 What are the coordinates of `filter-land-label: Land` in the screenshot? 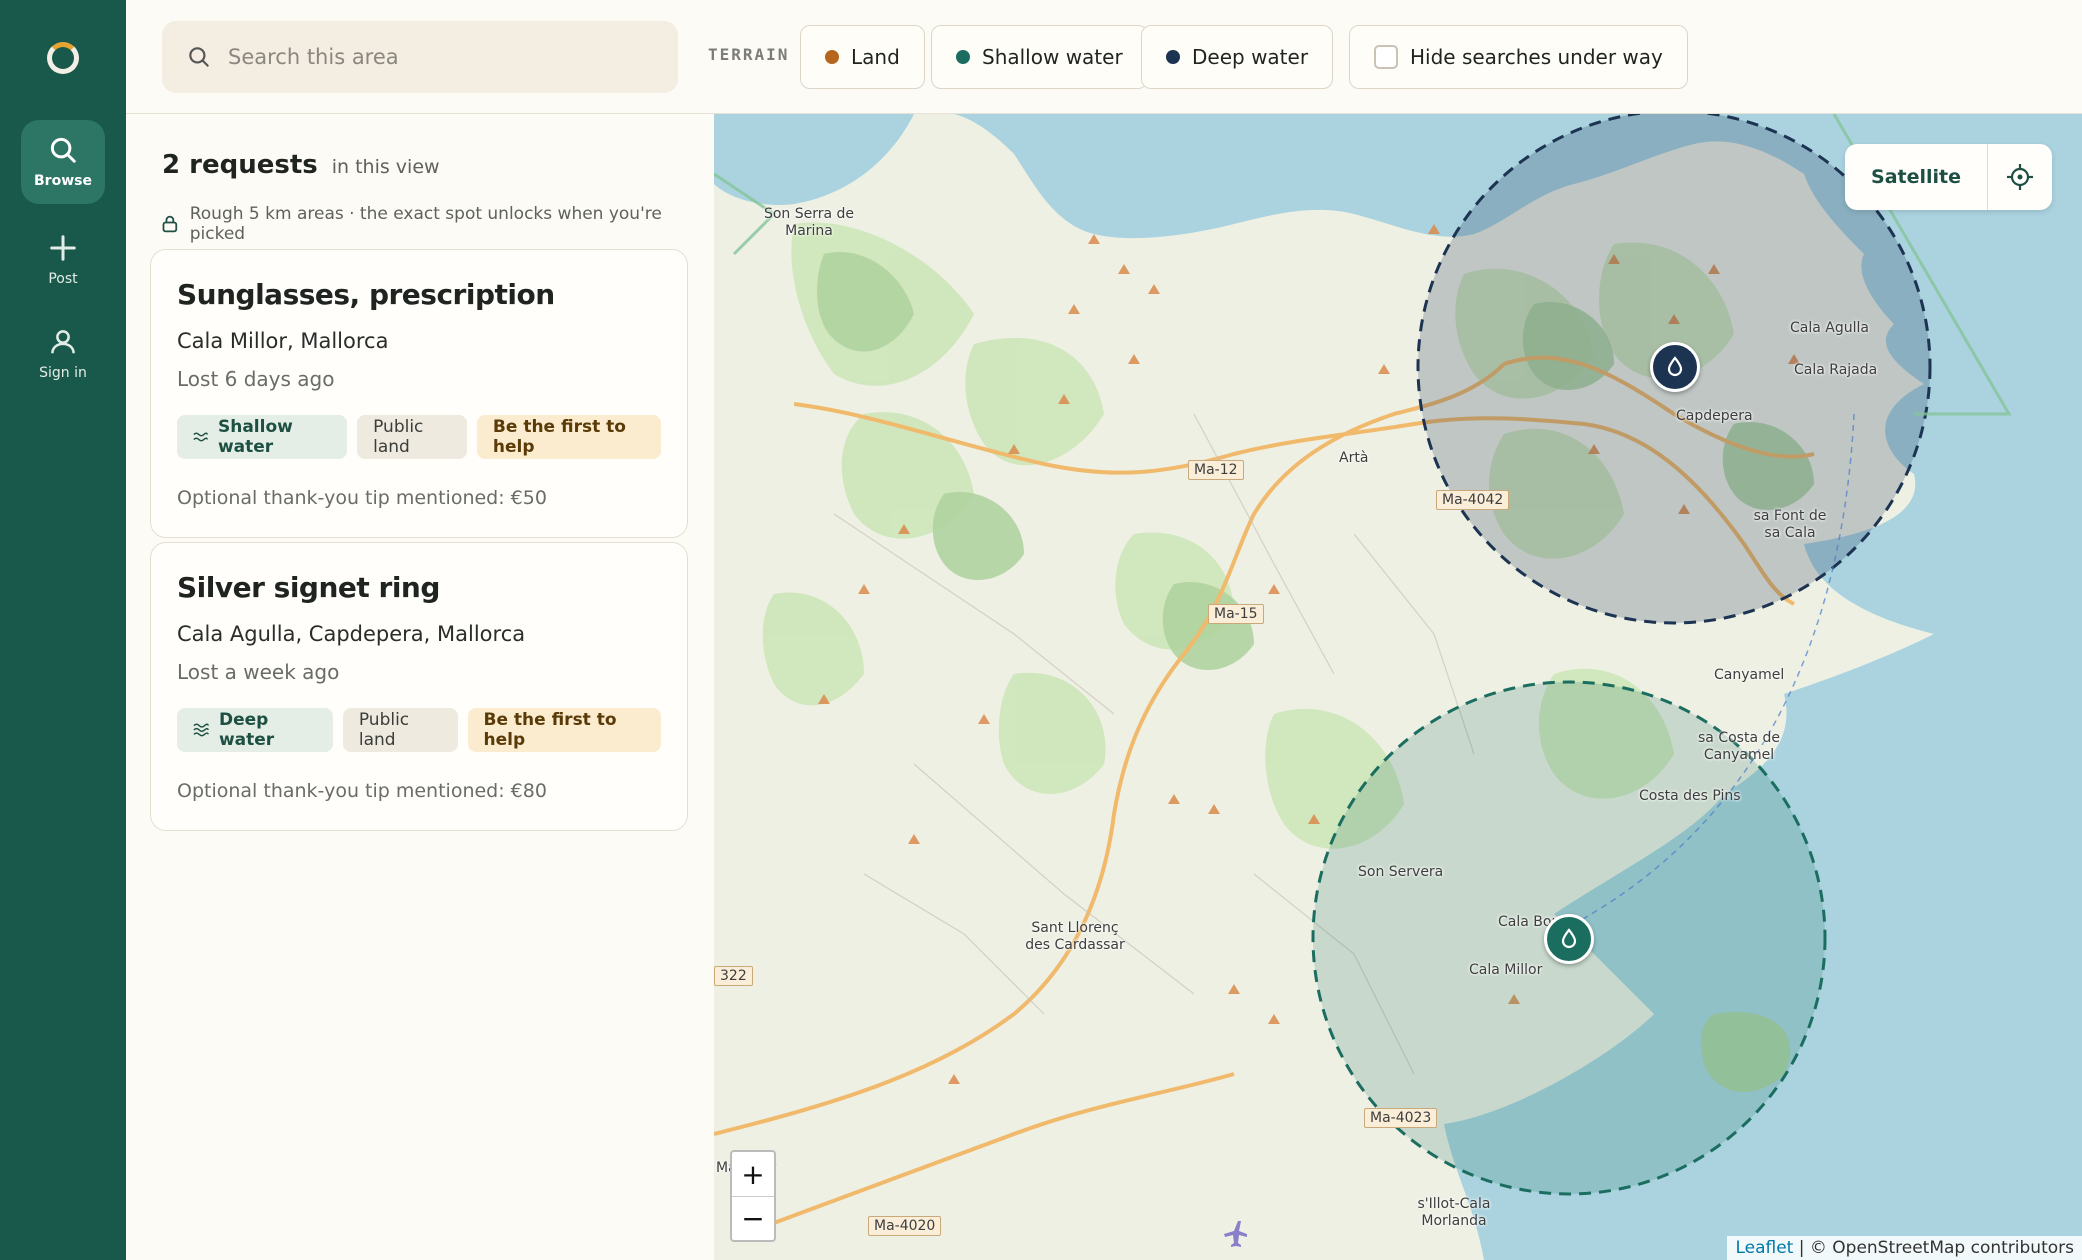 It's located at (875, 57).